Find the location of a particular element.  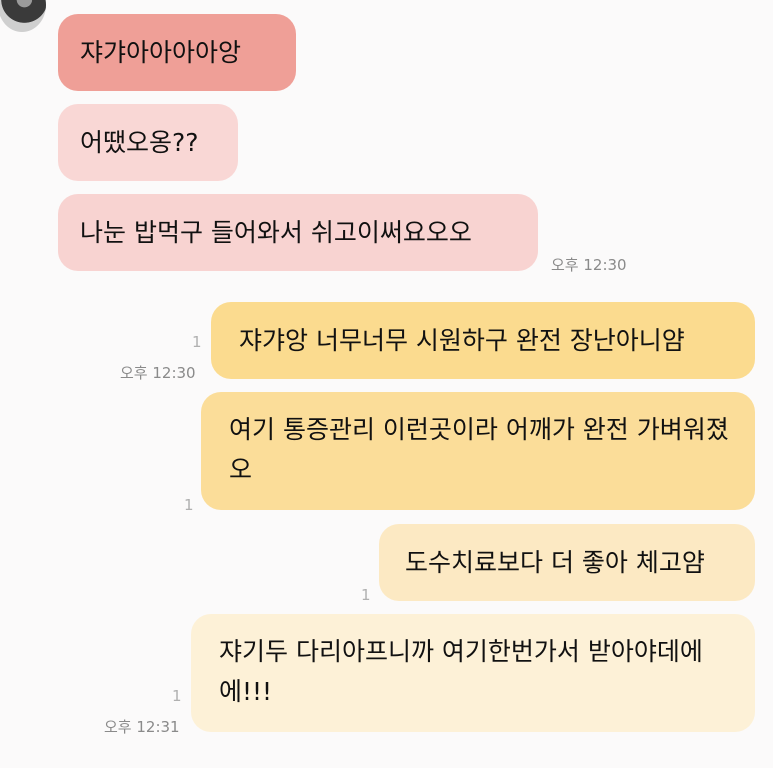

message-bubble-sent: 쟈갸앙 너무너무 시원하구 완전 장난아니얌 is located at coordinates (483, 340).